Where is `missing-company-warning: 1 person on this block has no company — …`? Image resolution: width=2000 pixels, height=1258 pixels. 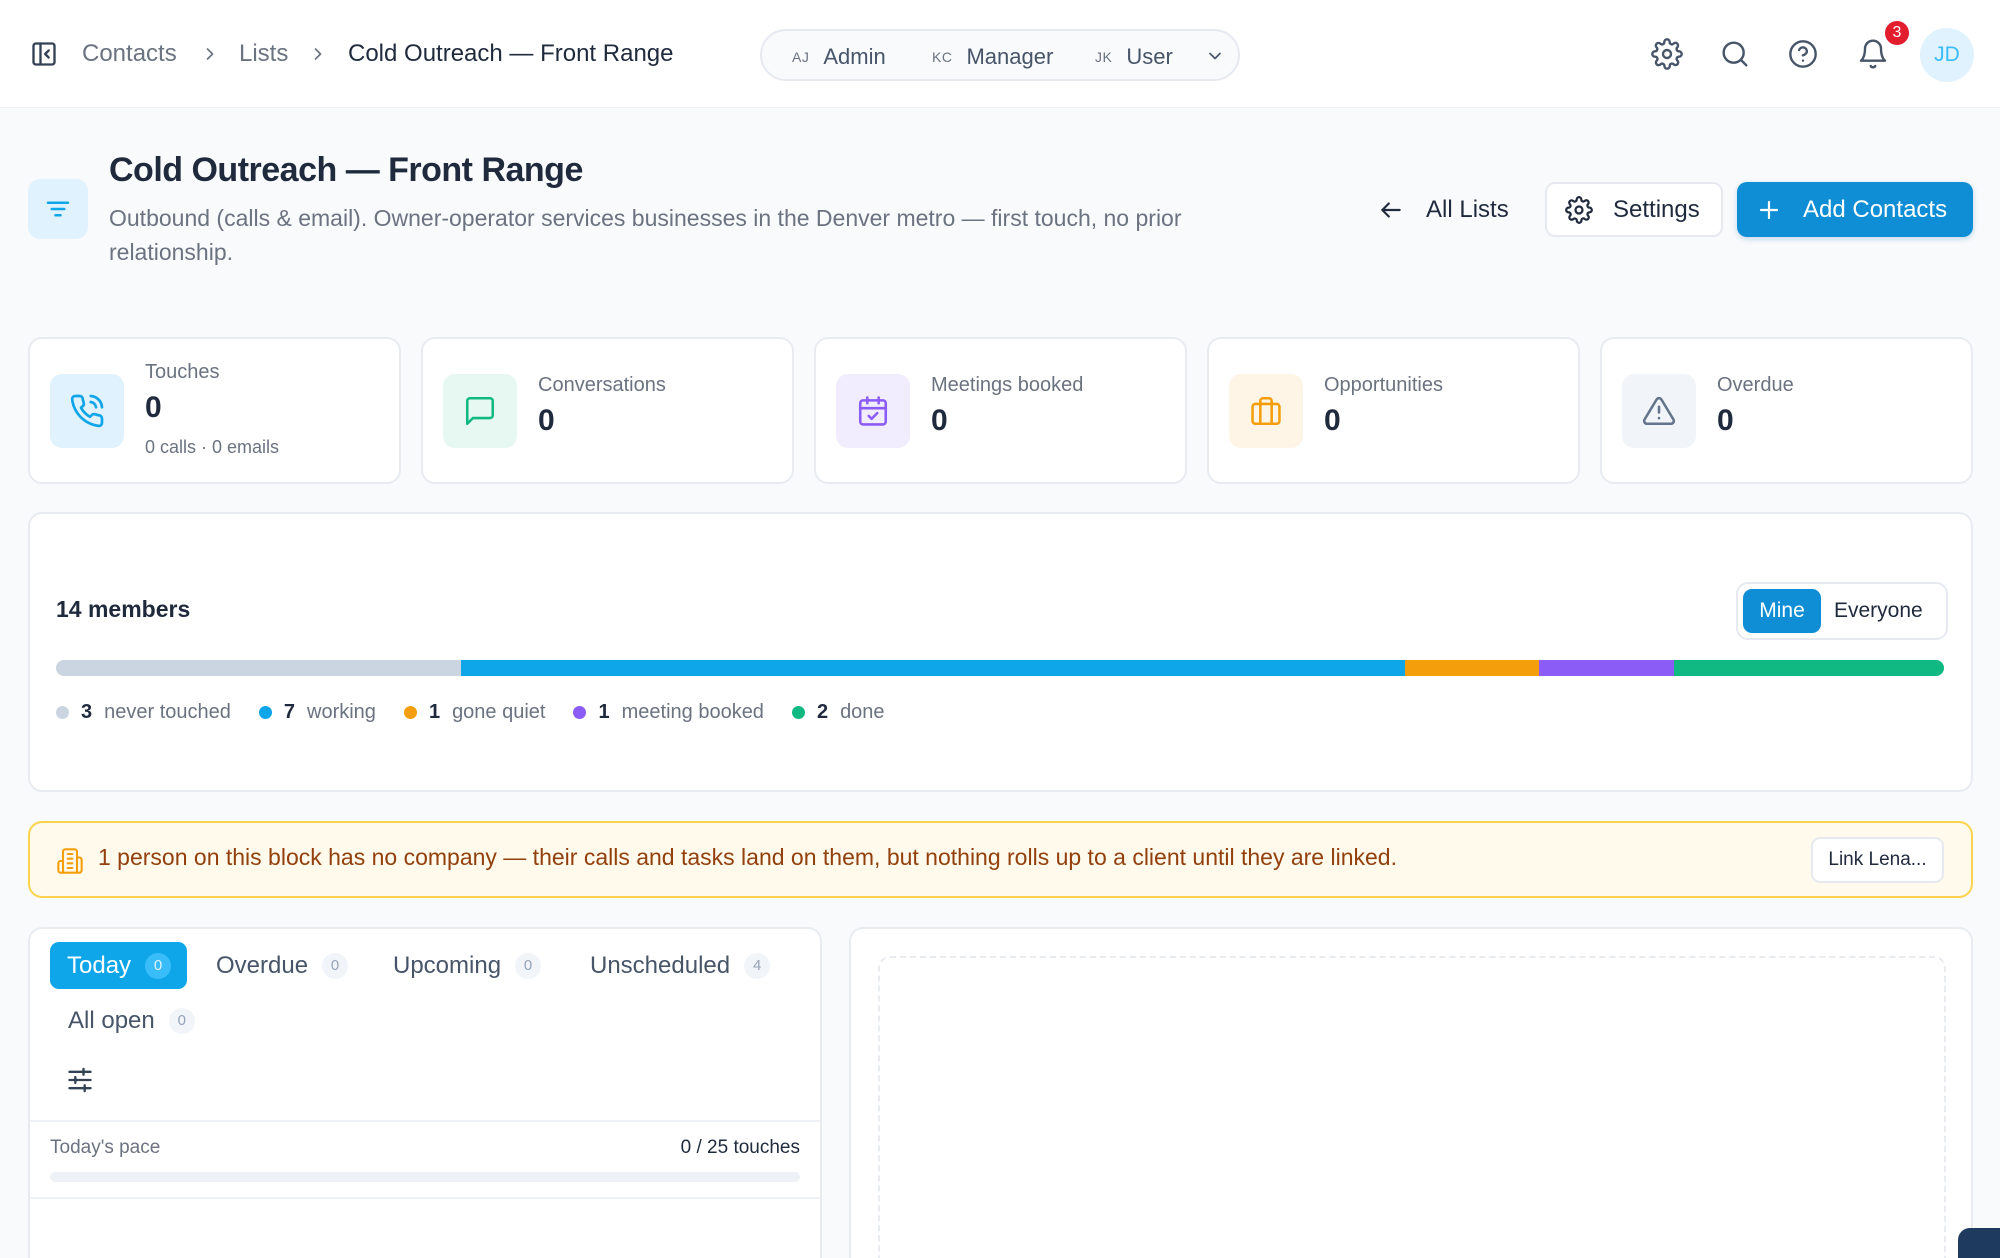 missing-company-warning: 1 person on this block has no company — … is located at coordinates (1000, 859).